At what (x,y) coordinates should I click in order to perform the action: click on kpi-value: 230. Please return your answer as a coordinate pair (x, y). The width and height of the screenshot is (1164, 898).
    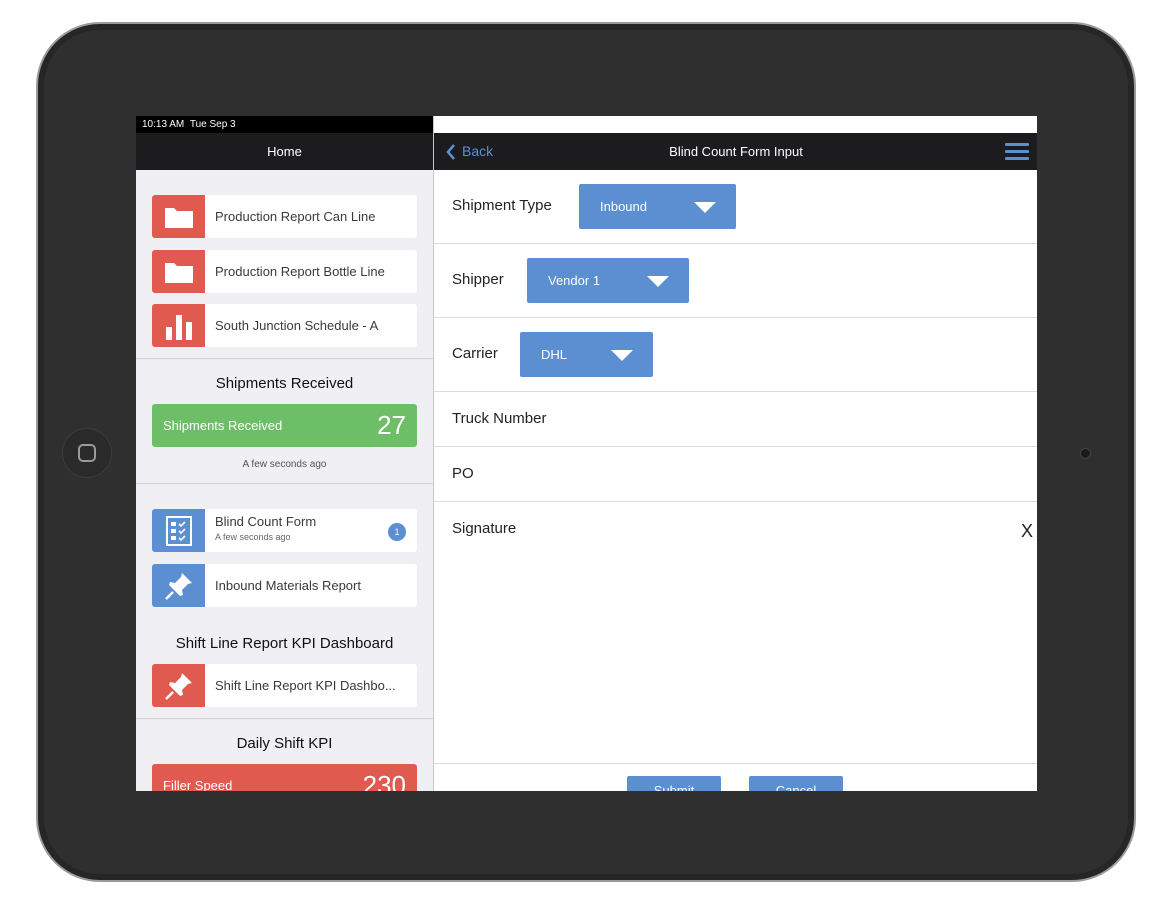
    Looking at the image, I should click on (384, 780).